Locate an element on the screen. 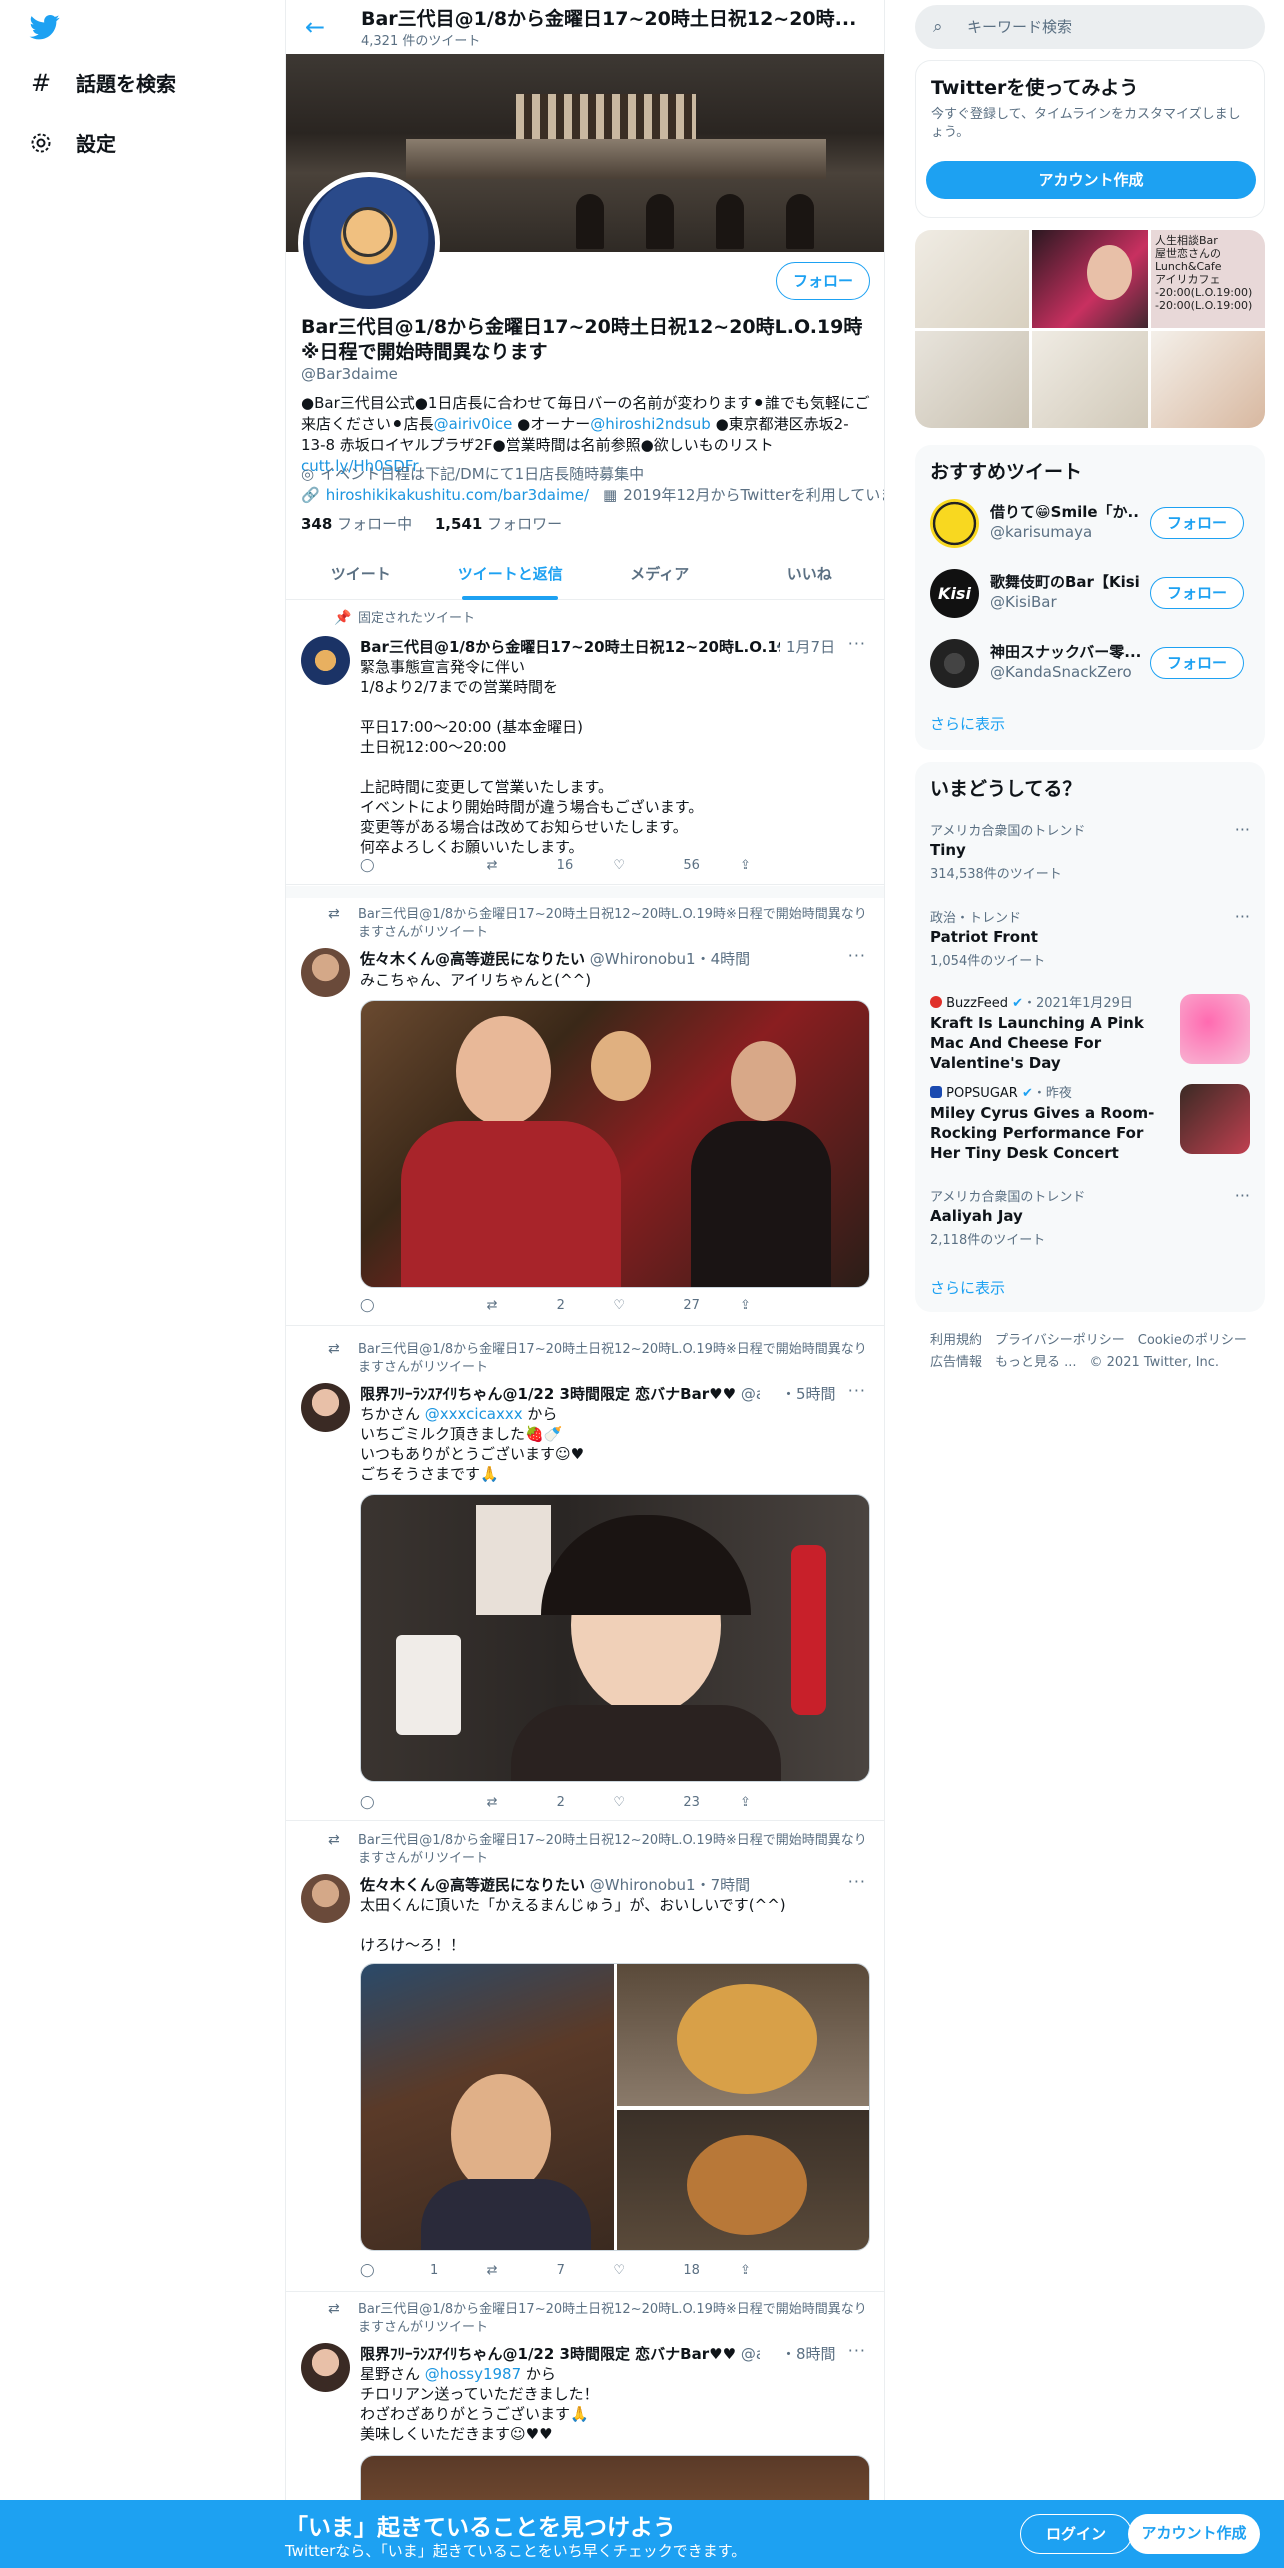  who-to-follow-item: 神田スナックバー零... @KandaSnackZero フォロー is located at coordinates (1090, 663).